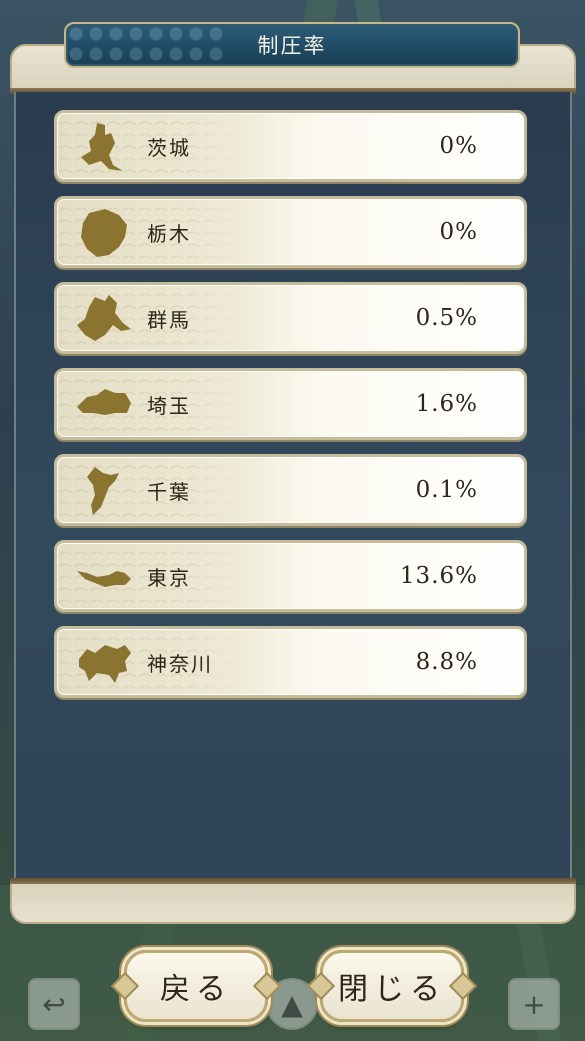  I want to click on domination-rate-value: 13.6%, so click(438, 576).